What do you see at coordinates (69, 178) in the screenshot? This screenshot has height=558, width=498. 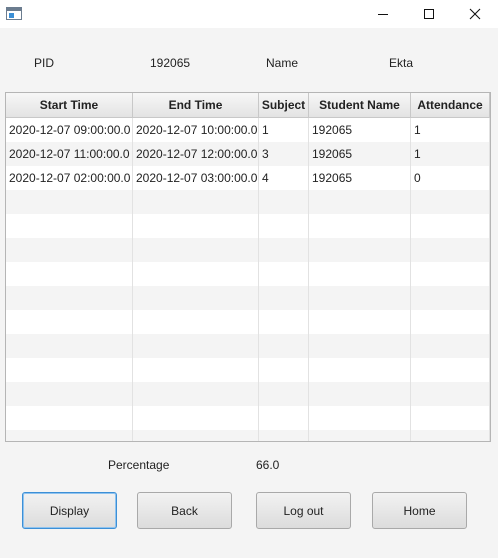 I see `table-cell: 2020-12-07 02:00:00.0` at bounding box center [69, 178].